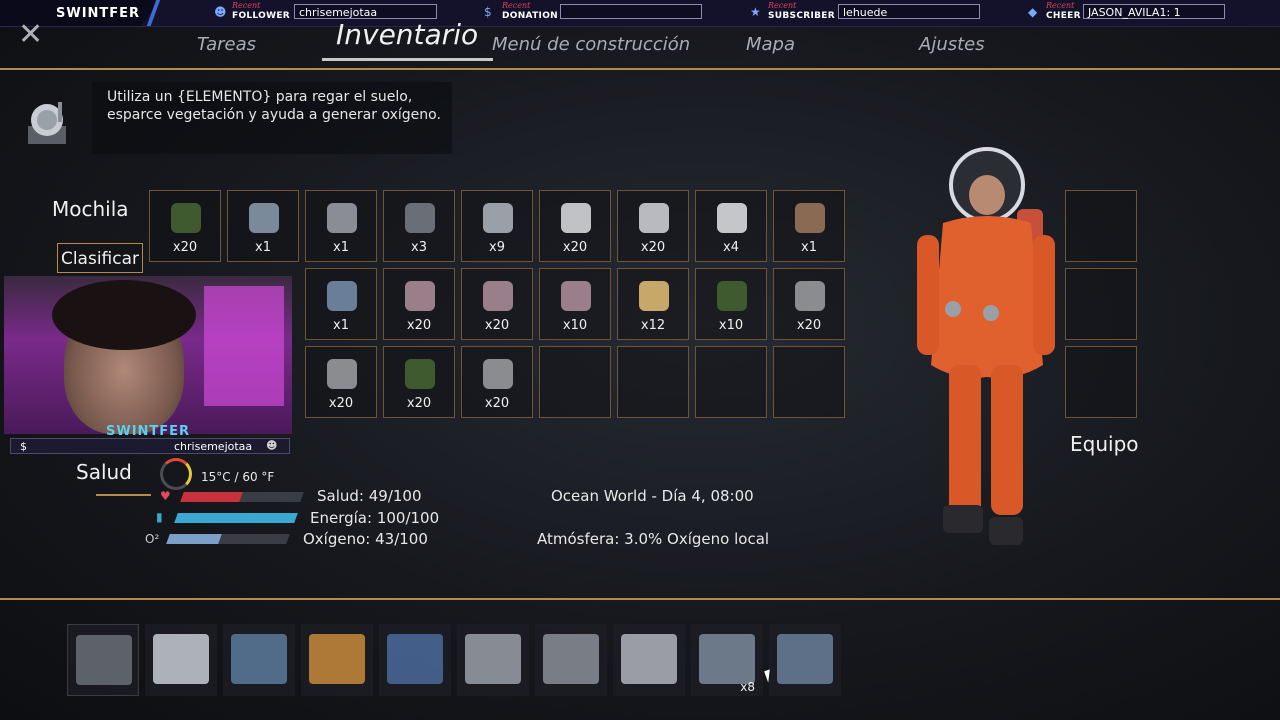  I want to click on equipment-title: Equipo, so click(1104, 444).